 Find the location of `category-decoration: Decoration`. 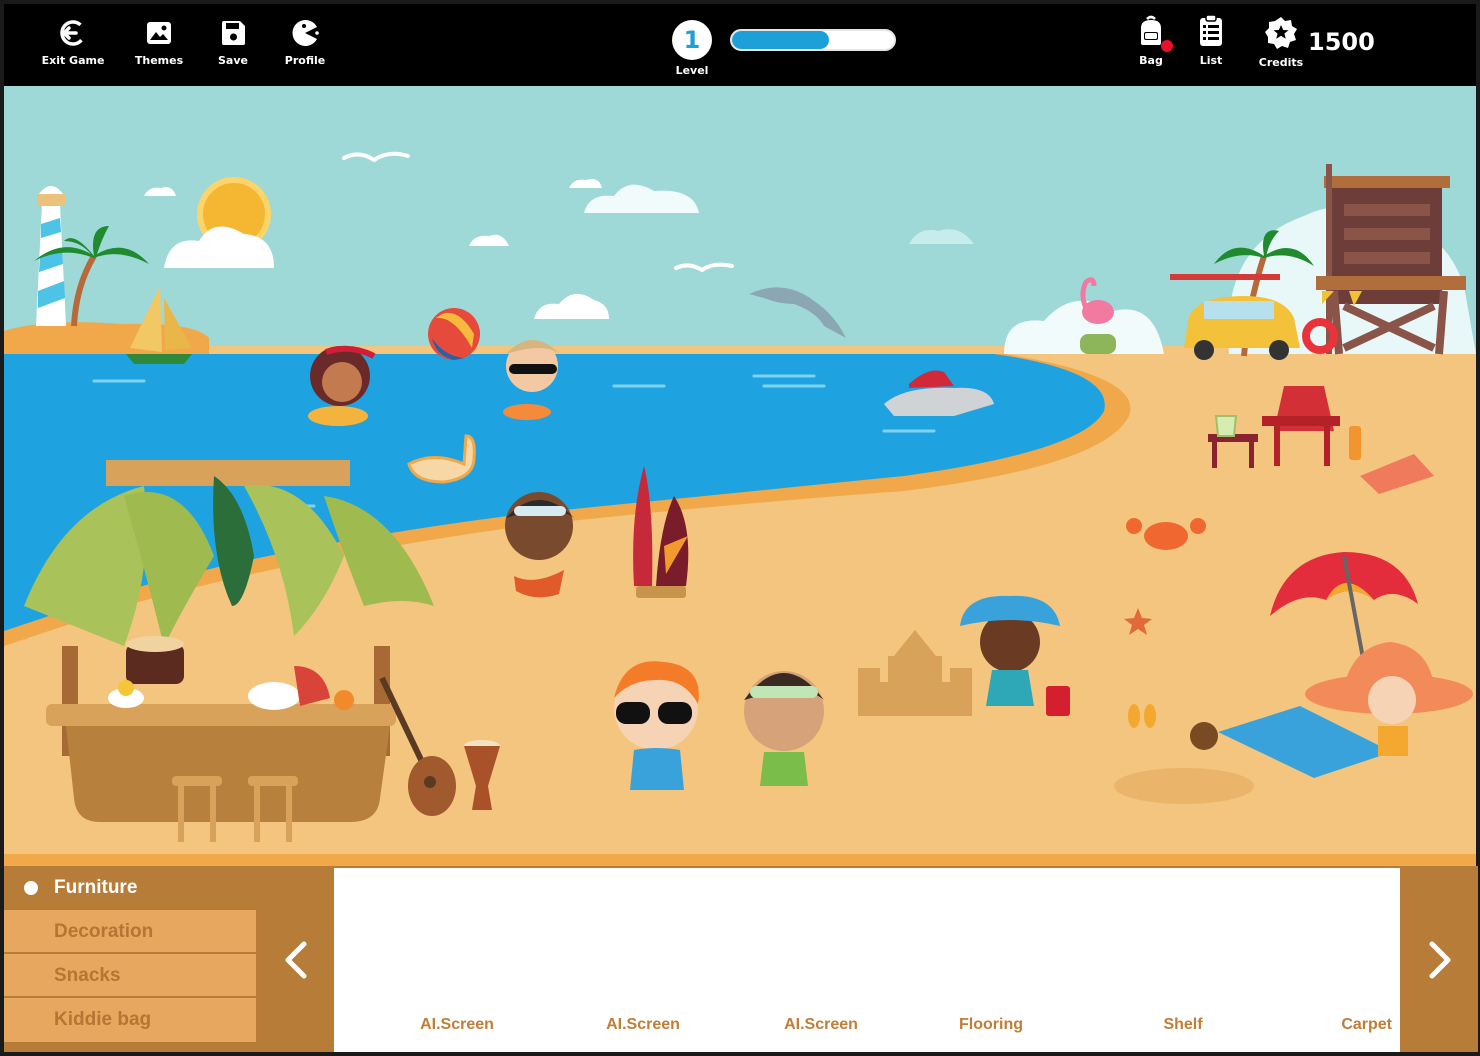

category-decoration: Decoration is located at coordinates (130, 932).